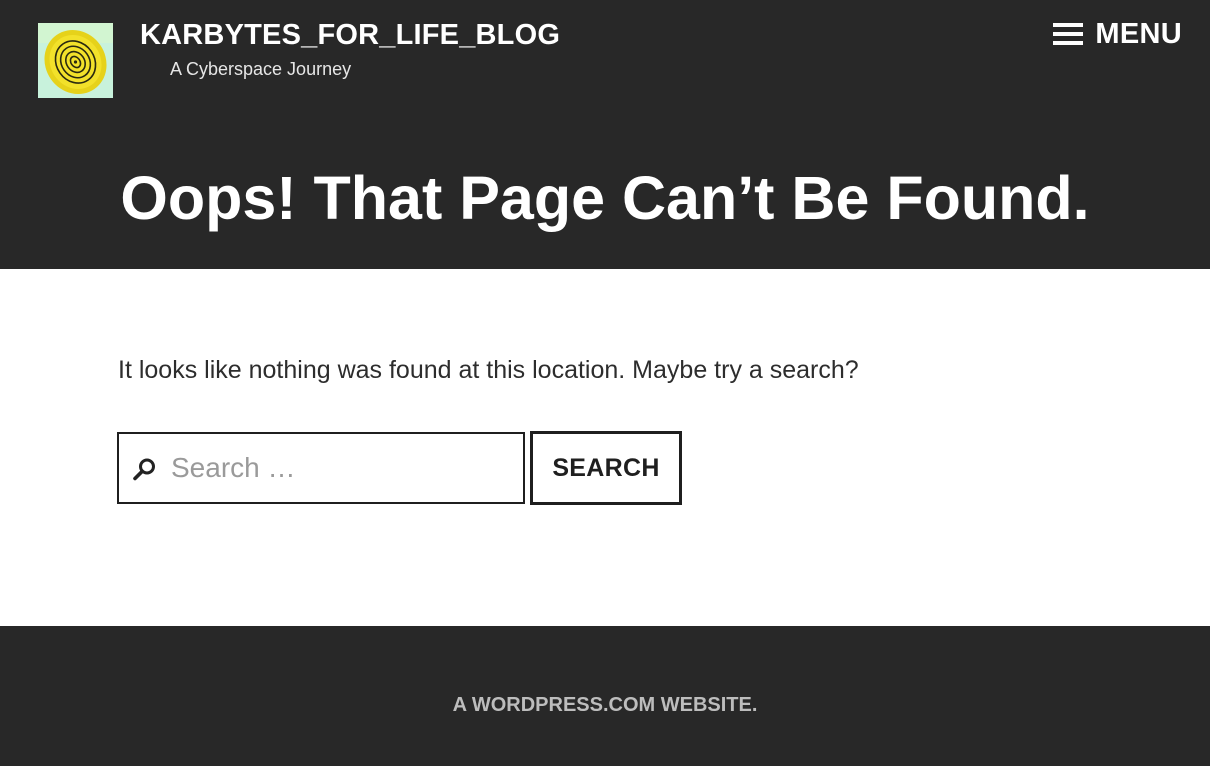 This screenshot has width=1210, height=766. What do you see at coordinates (1138, 34) in the screenshot?
I see `menu-label: MENU` at bounding box center [1138, 34].